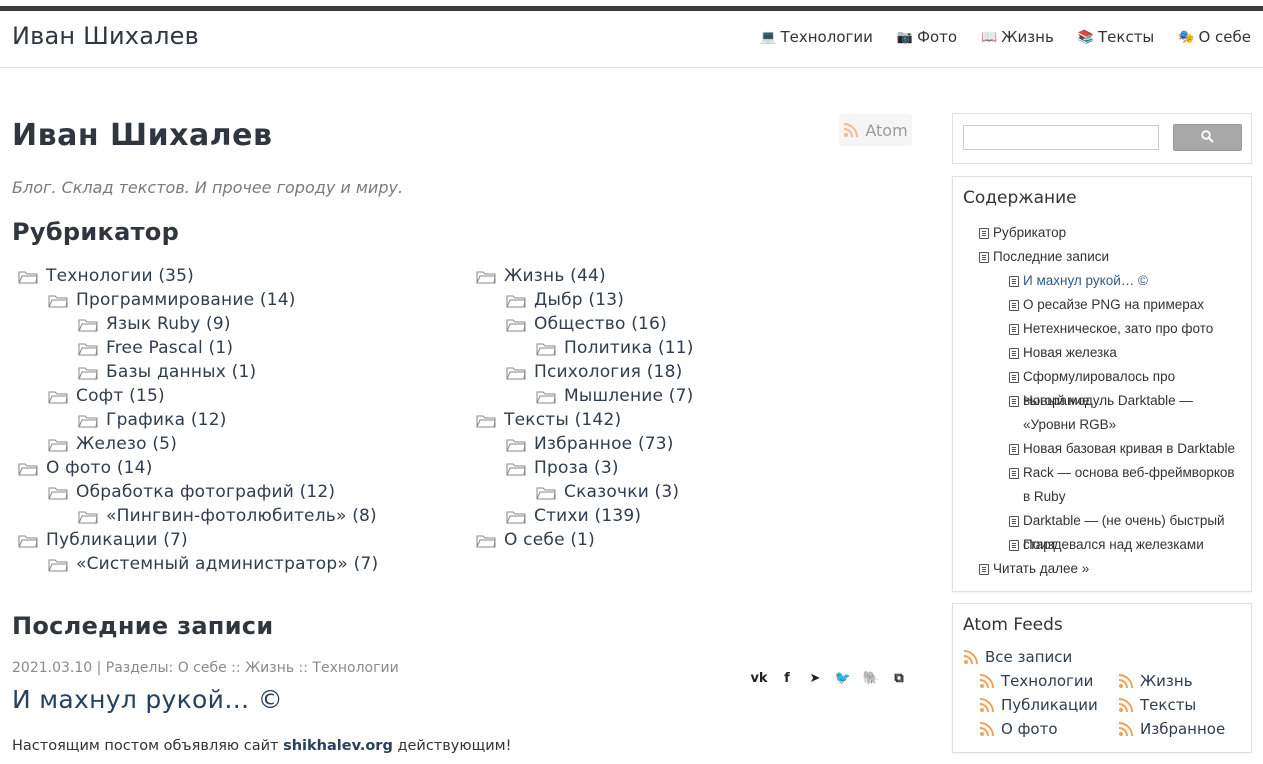 The image size is (1263, 764). Describe the element at coordinates (1018, 729) in the screenshot. I see `feed-link: О фото` at that location.